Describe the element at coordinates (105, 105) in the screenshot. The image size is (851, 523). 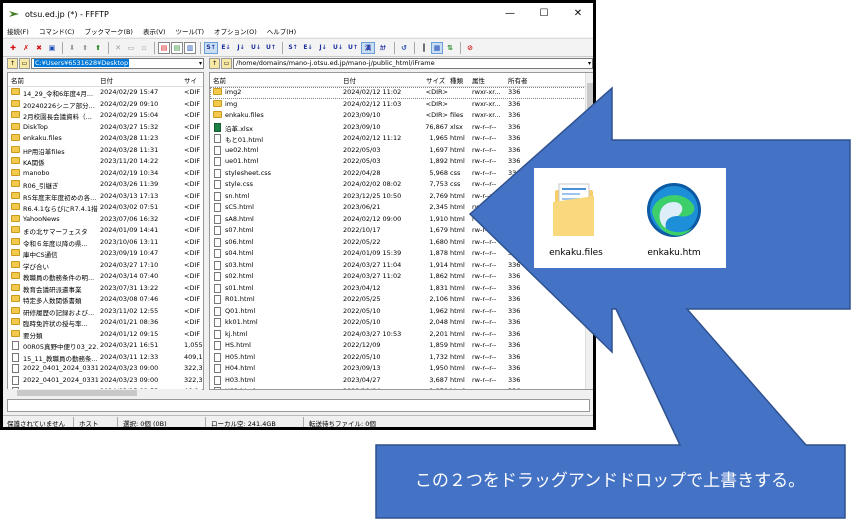
I see `local-file-row: 20240226シニア部分... 2024/02/29 09:10 <DIF` at that location.